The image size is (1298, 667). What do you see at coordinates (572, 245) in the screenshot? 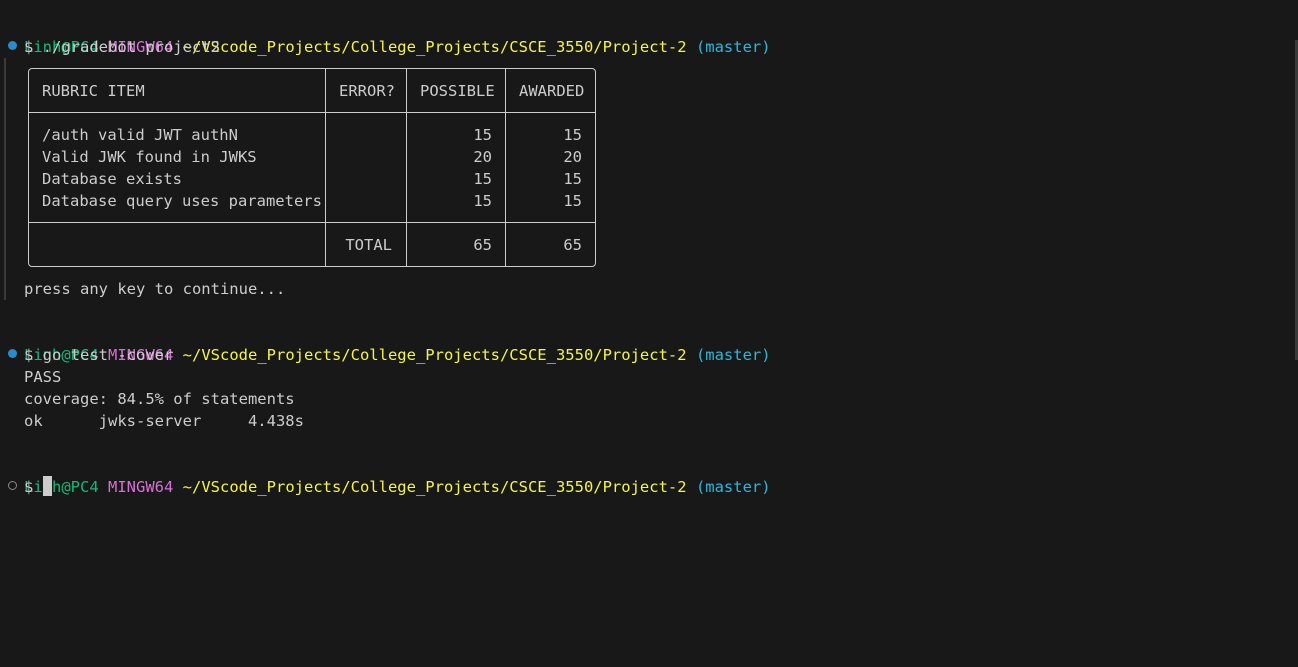
I see `total-awarded: 65` at bounding box center [572, 245].